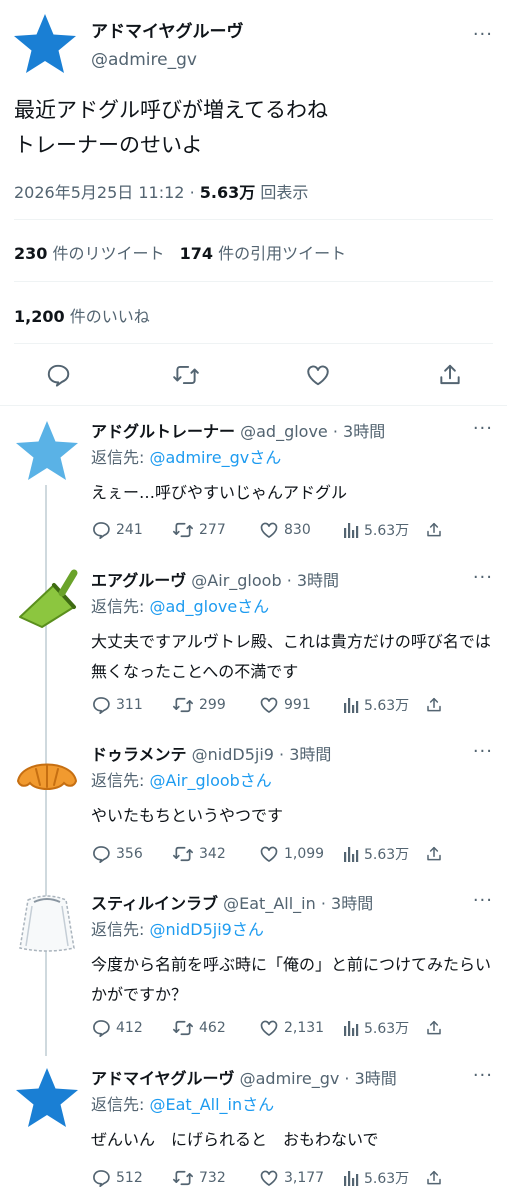 The width and height of the screenshot is (507, 1200). What do you see at coordinates (318, 375) in the screenshot?
I see `like-button` at bounding box center [318, 375].